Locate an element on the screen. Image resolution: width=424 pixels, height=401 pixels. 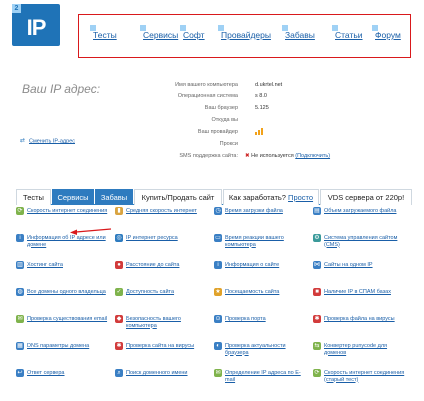
service-site-virus: ✱ Проверка сайта на вирусы is located at coordinates (164, 354).